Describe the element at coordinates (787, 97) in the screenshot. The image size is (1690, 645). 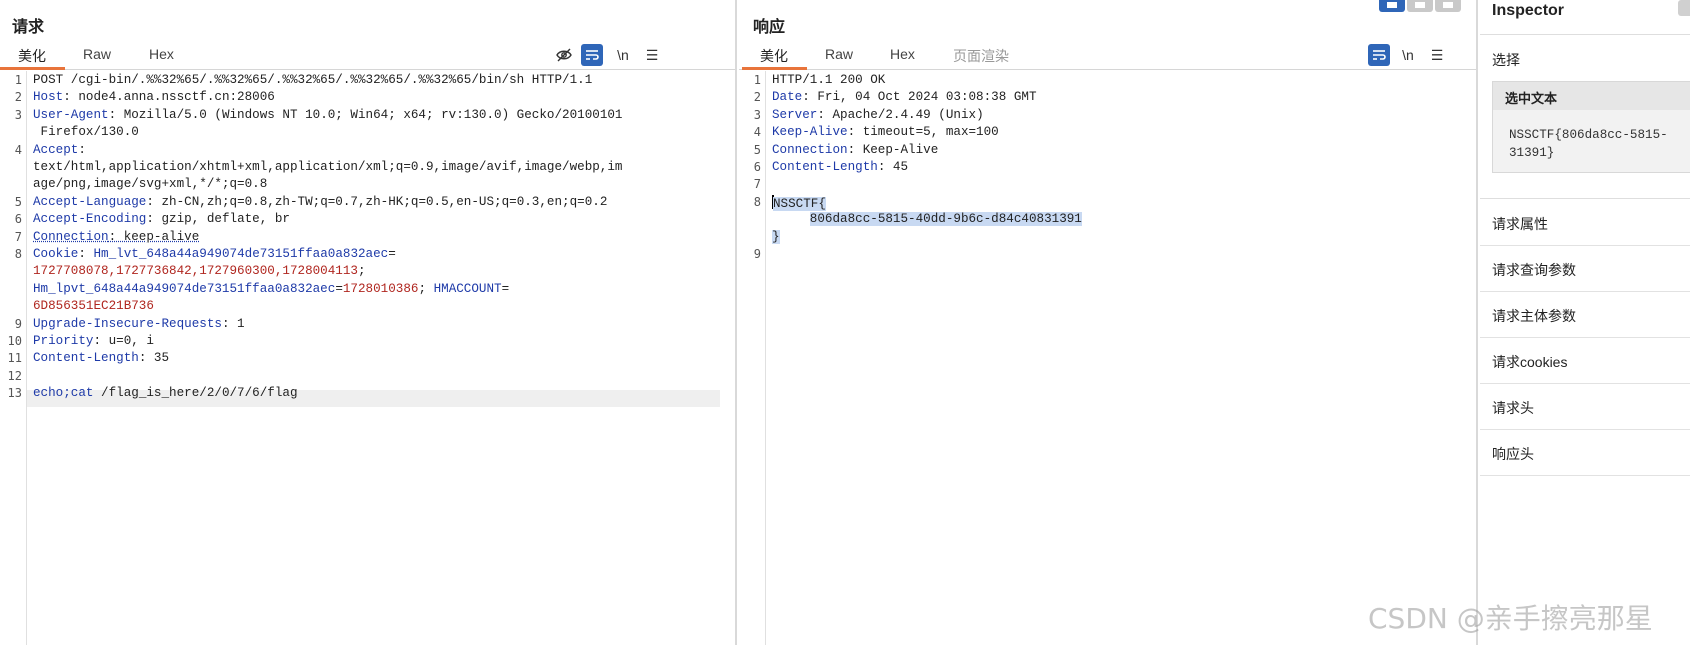
I see `header-key: Date` at that location.